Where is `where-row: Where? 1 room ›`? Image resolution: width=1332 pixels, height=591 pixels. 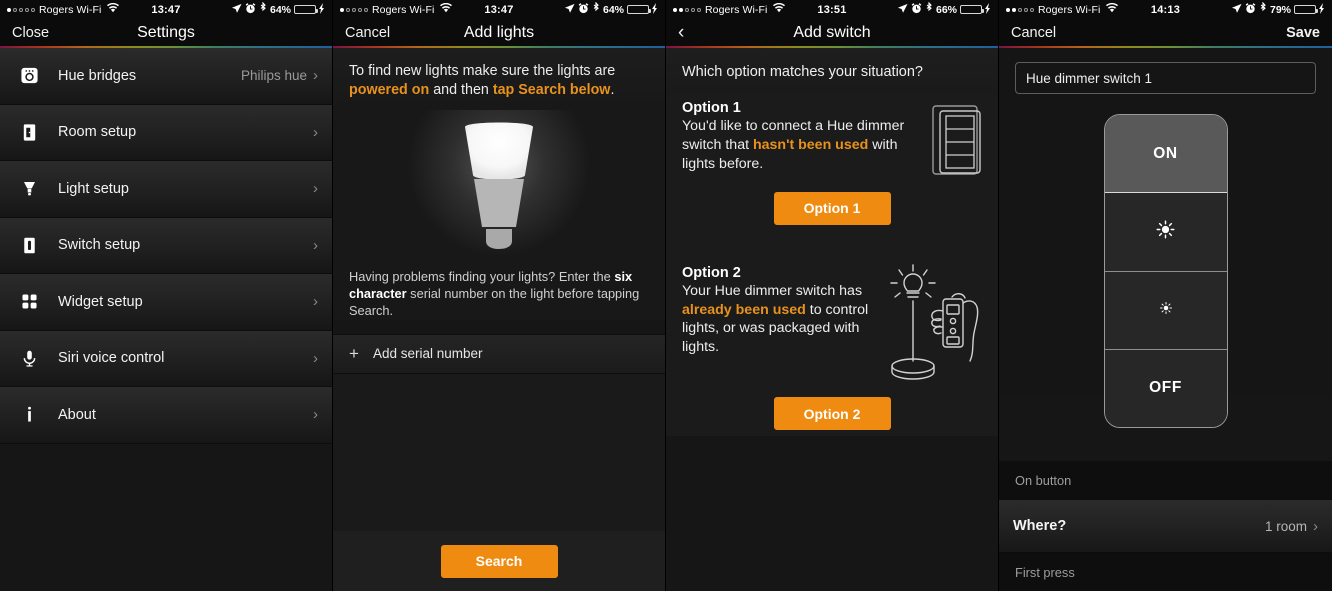
where-row: Where? 1 room › is located at coordinates (1165, 526).